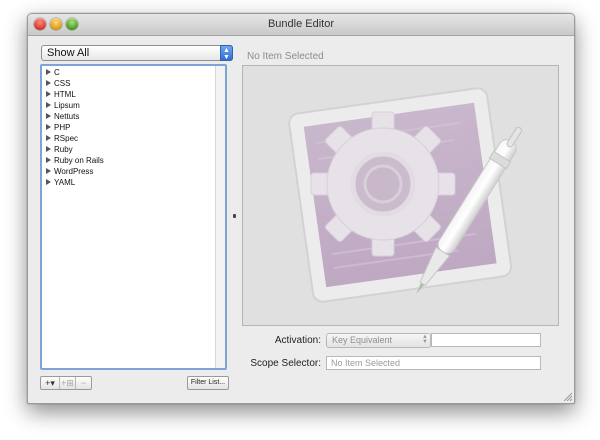 Image resolution: width=600 pixels, height=440 pixels. I want to click on list-action-buttons: +▾ +⊞ −, so click(66, 383).